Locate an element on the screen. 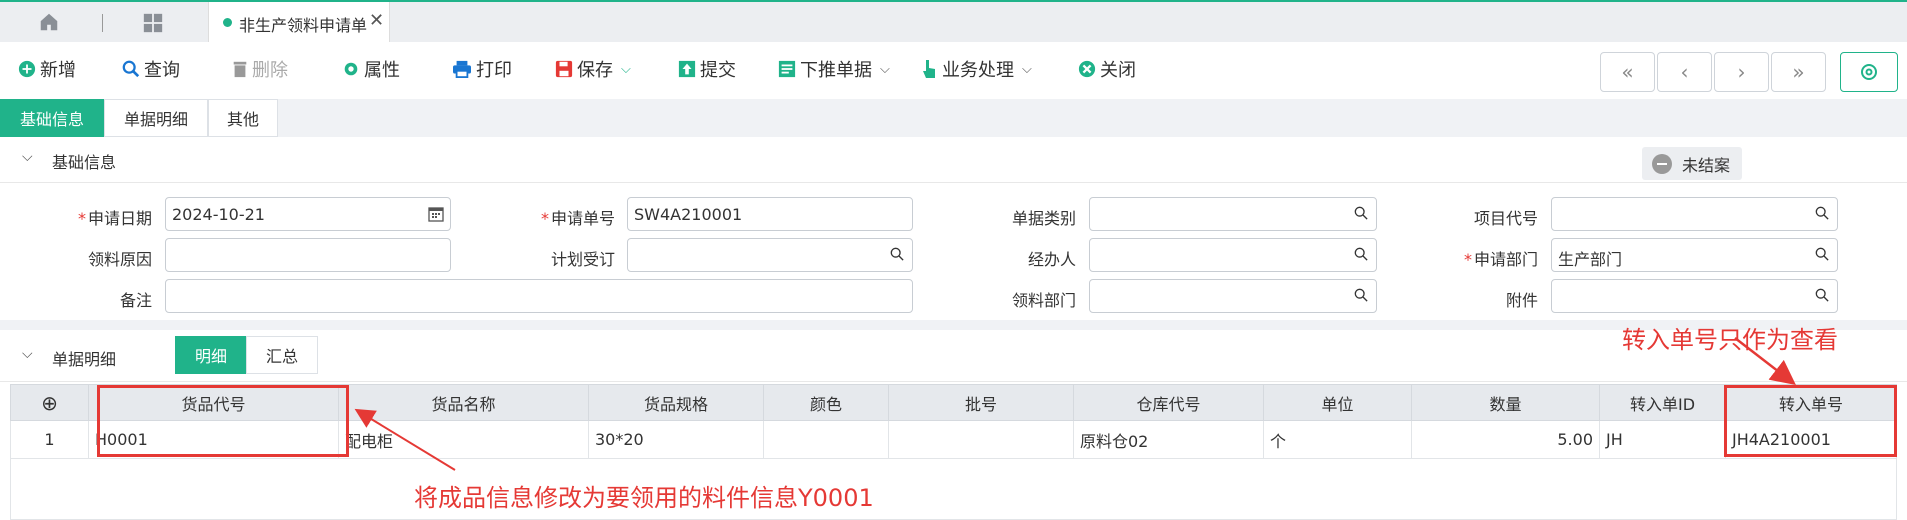 The image size is (1907, 520). tab-non-production-requisition: 非生产领料申请单 ✕ is located at coordinates (299, 22).